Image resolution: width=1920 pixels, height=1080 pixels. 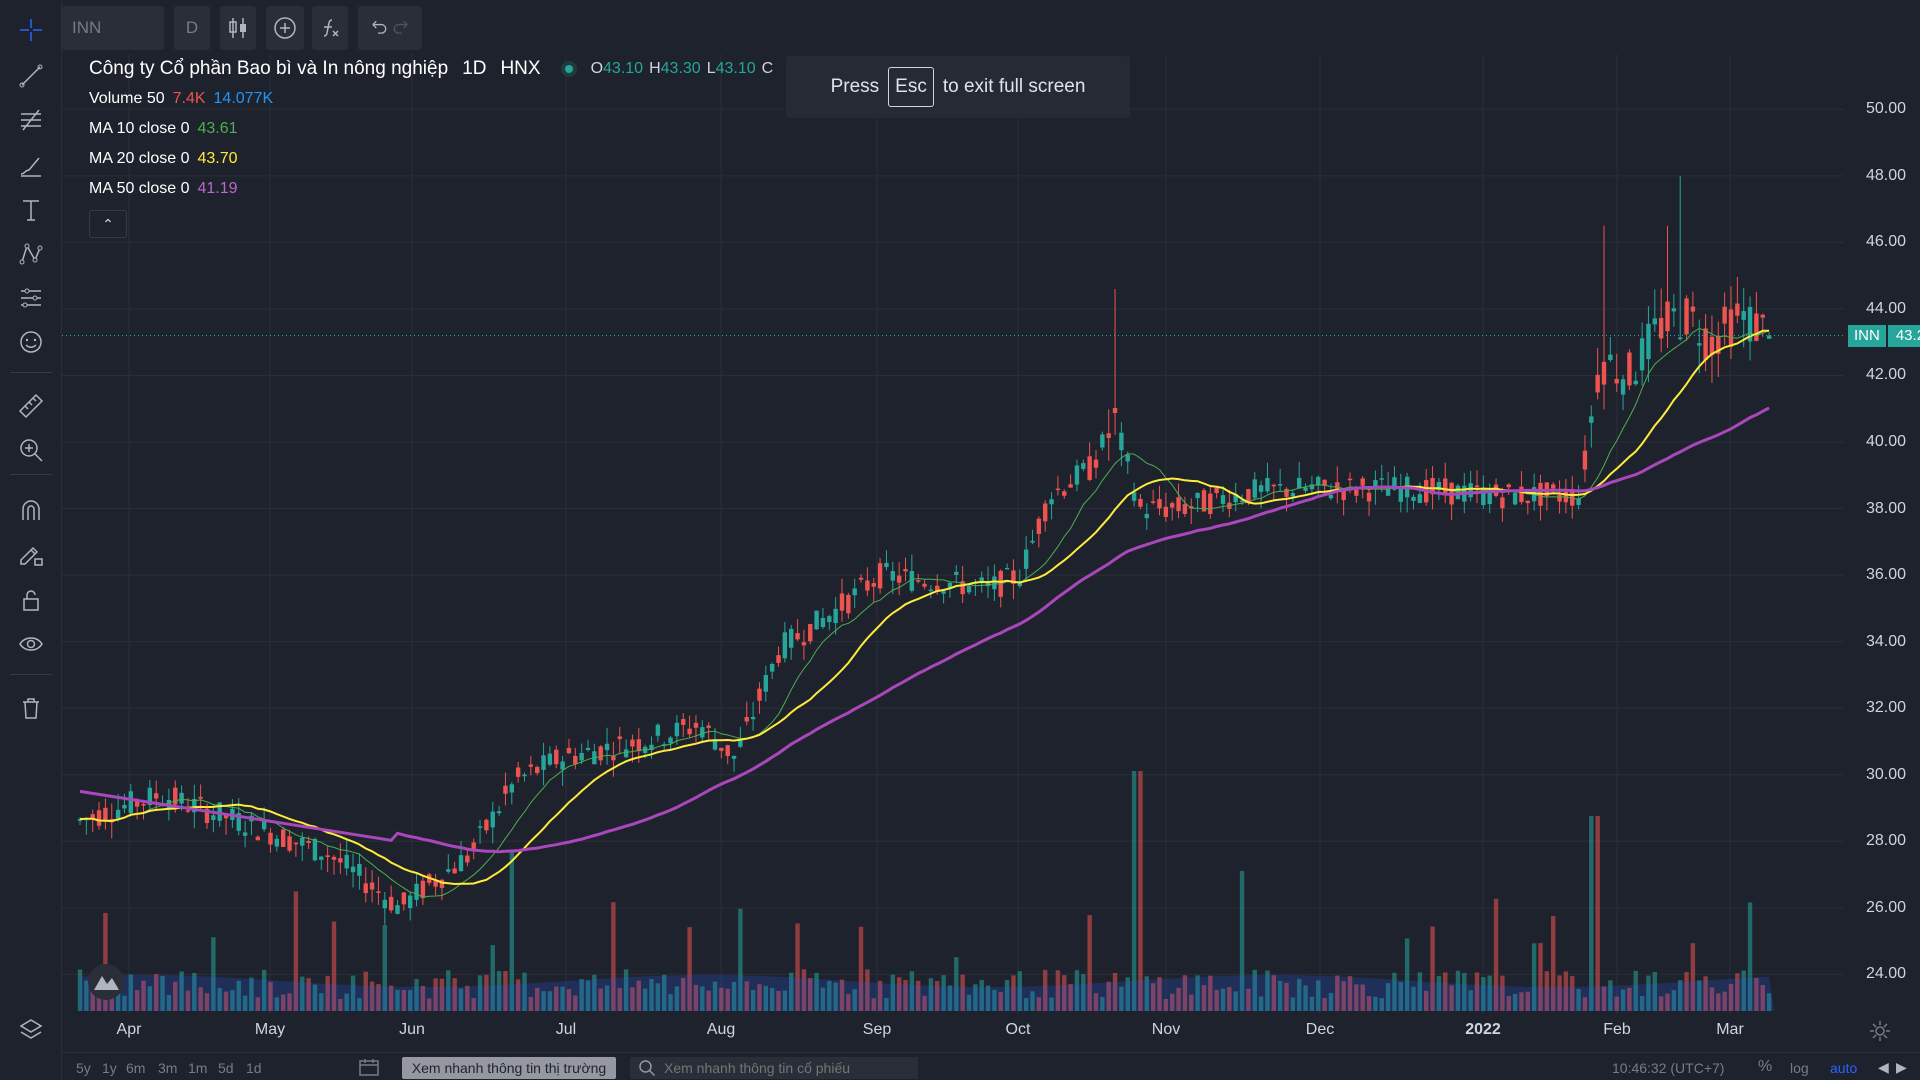 What do you see at coordinates (197, 1068) in the screenshot?
I see `range-1m: 1m` at bounding box center [197, 1068].